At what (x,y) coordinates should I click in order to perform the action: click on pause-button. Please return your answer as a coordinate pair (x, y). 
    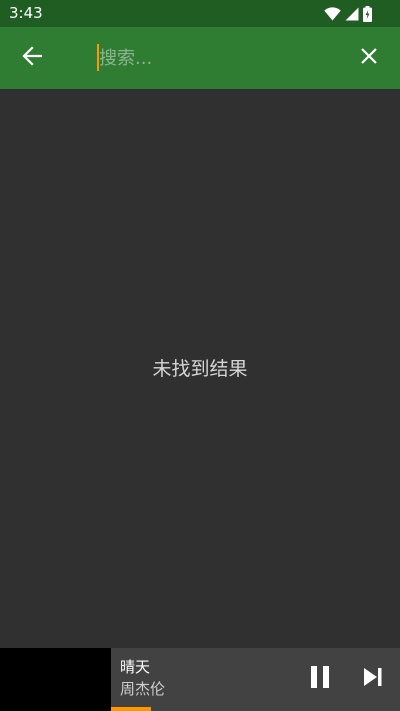
    Looking at the image, I should click on (320, 679).